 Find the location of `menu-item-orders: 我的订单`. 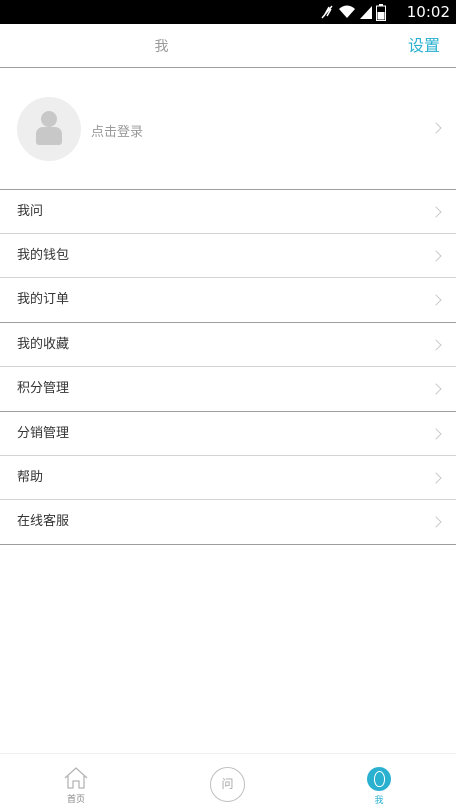

menu-item-orders: 我的订单 is located at coordinates (228, 300).